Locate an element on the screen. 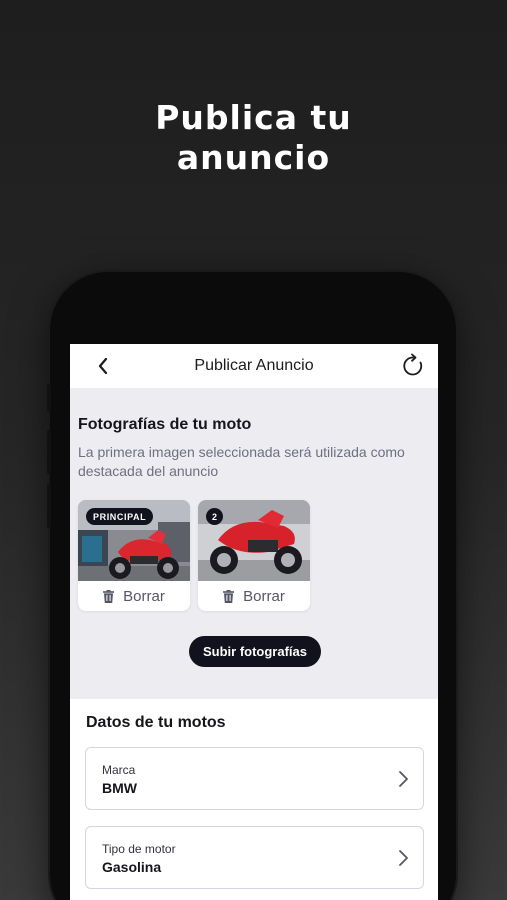  hero-title: Publica tu anuncio is located at coordinates (253, 138).